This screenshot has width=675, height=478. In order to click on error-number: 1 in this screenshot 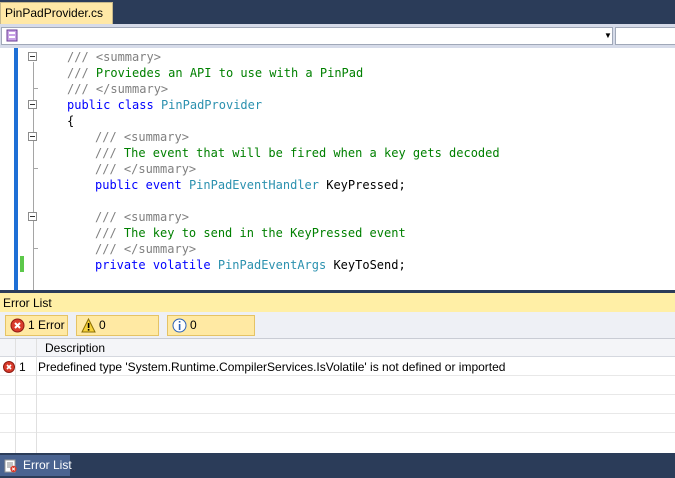, I will do `click(22, 367)`.